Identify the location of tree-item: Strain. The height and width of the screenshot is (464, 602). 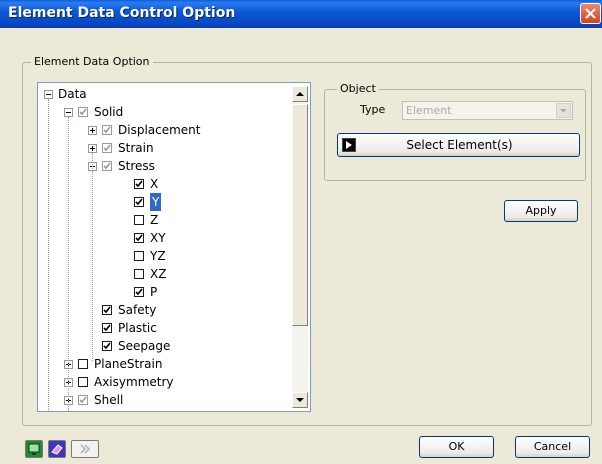
(165, 148).